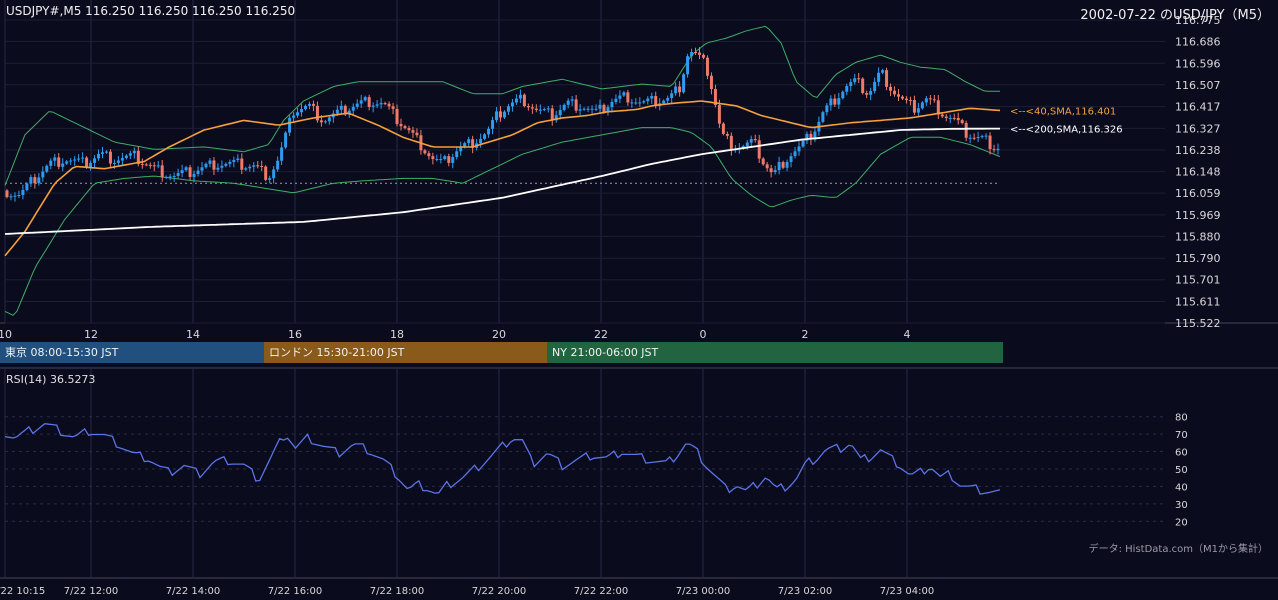 This screenshot has width=1278, height=600. Describe the element at coordinates (397, 591) in the screenshot. I see `rsi-x-tick: 7/22 18:00` at that location.